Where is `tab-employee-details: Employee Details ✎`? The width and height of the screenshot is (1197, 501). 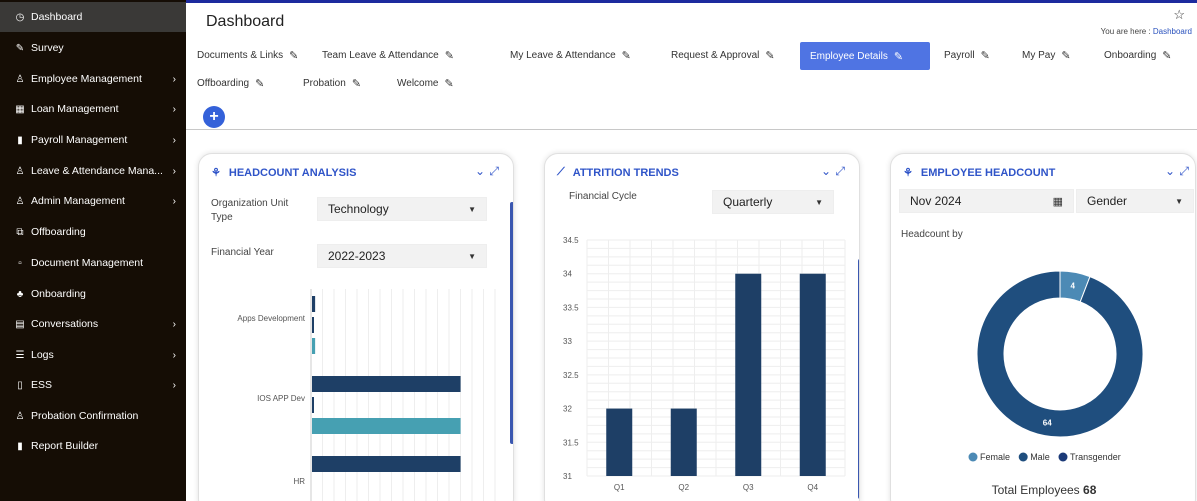
tab-employee-details: Employee Details ✎ is located at coordinates (865, 56).